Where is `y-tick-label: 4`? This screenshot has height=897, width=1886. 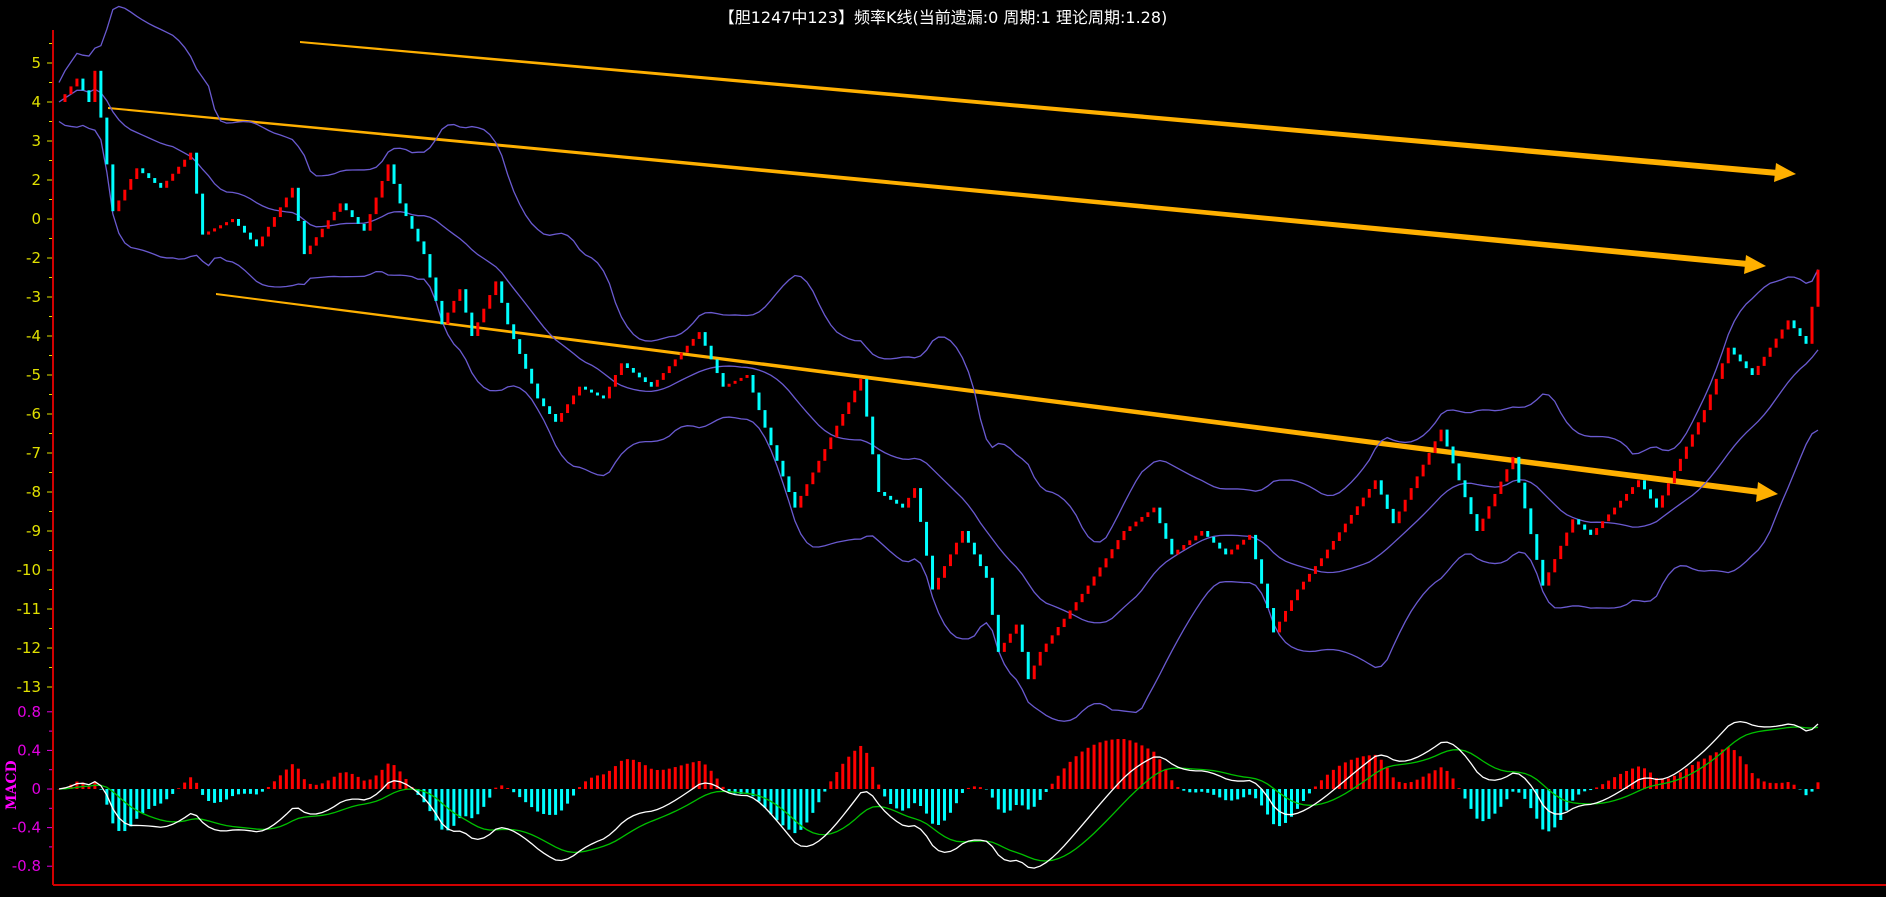
y-tick-label: 4 is located at coordinates (36, 102).